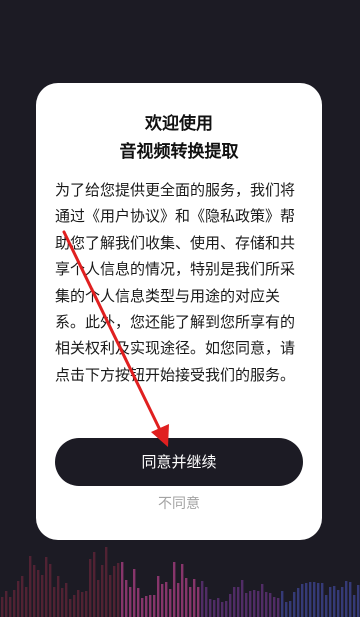  I want to click on dialog-title-welcome: 欢迎使用, so click(179, 124).